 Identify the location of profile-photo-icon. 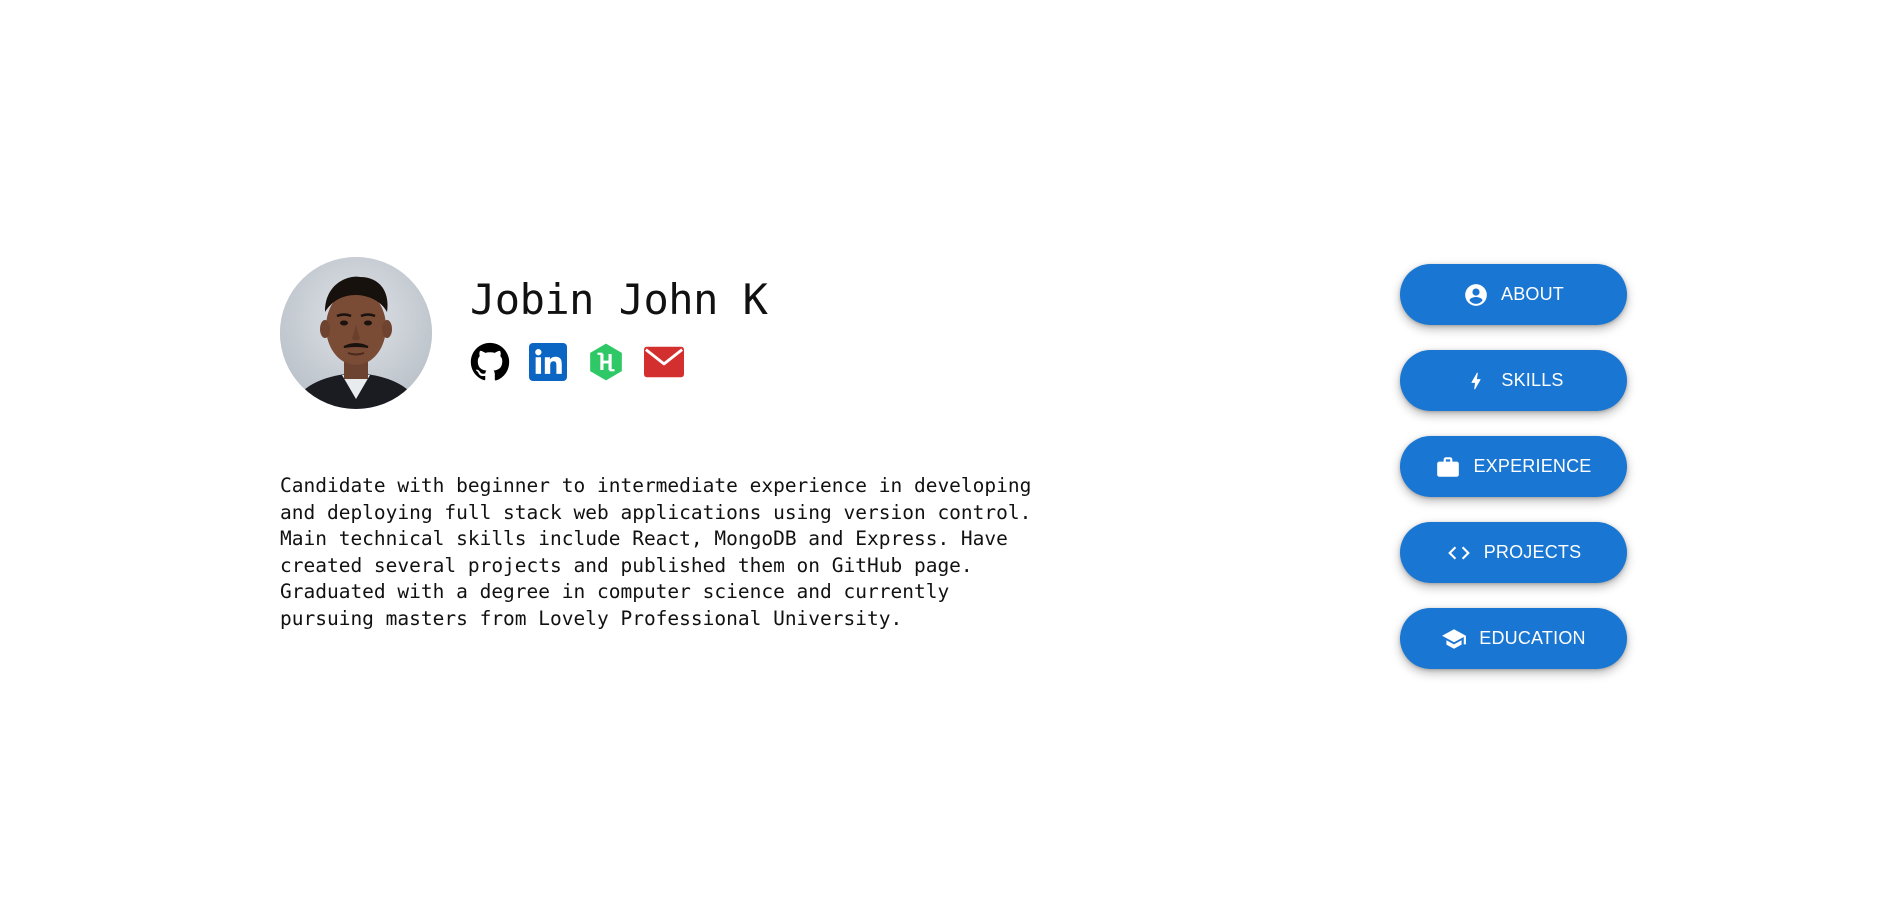
(356, 333).